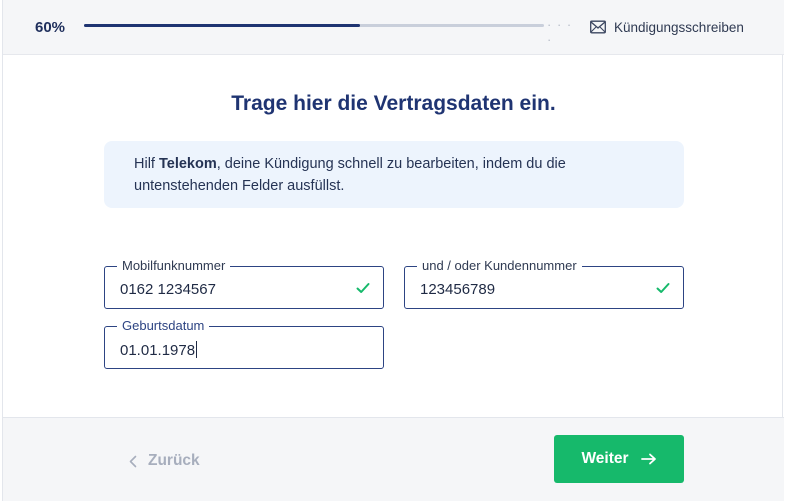  Describe the element at coordinates (244, 283) in the screenshot. I see `mobile-number-field: Mobilfunknummer 0162 1234567` at that location.